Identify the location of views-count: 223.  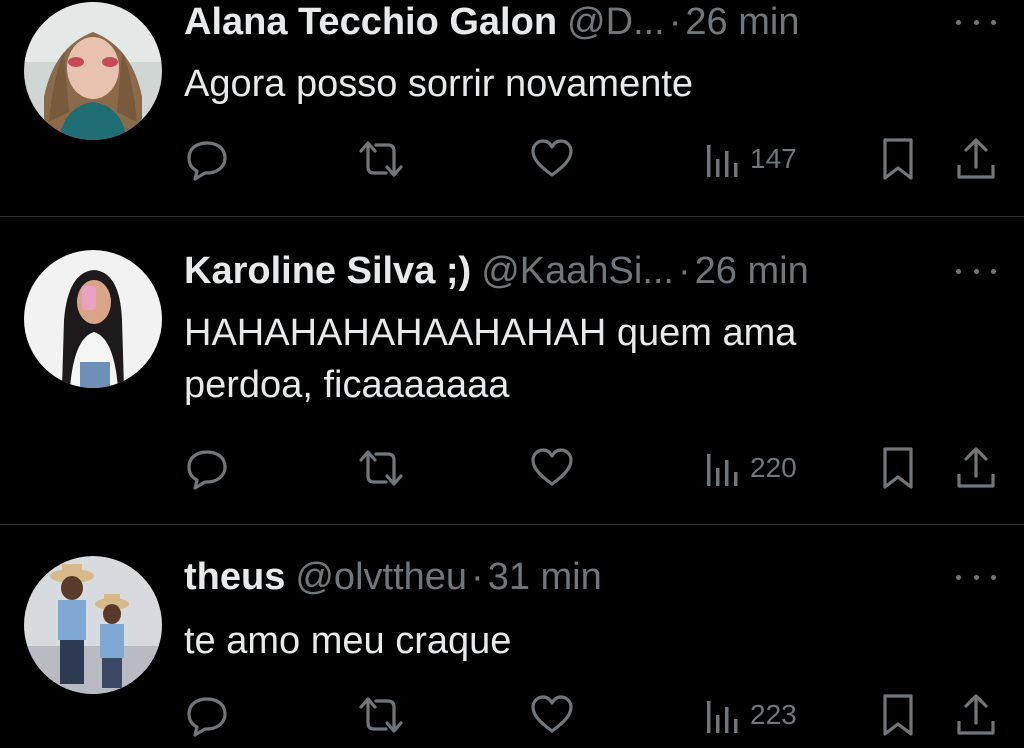
(773, 714).